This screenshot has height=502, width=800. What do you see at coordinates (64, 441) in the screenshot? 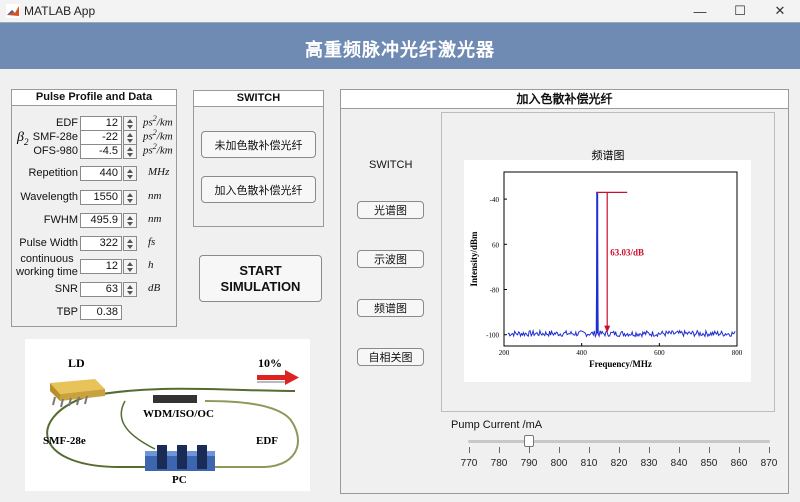
I see `smf-label: SMF-28e` at bounding box center [64, 441].